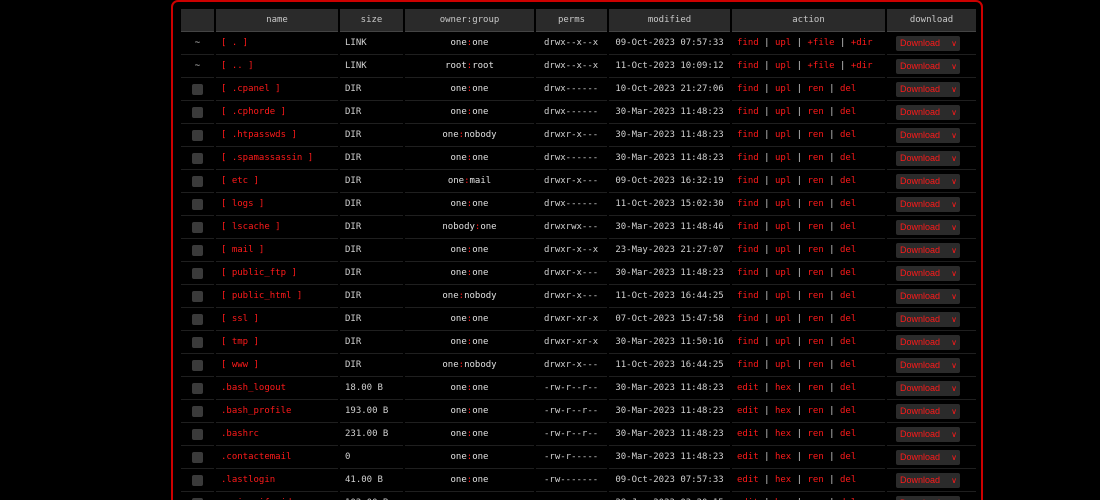 The width and height of the screenshot is (1100, 500). I want to click on file-name-link: [ .spamassassin ], so click(277, 158).